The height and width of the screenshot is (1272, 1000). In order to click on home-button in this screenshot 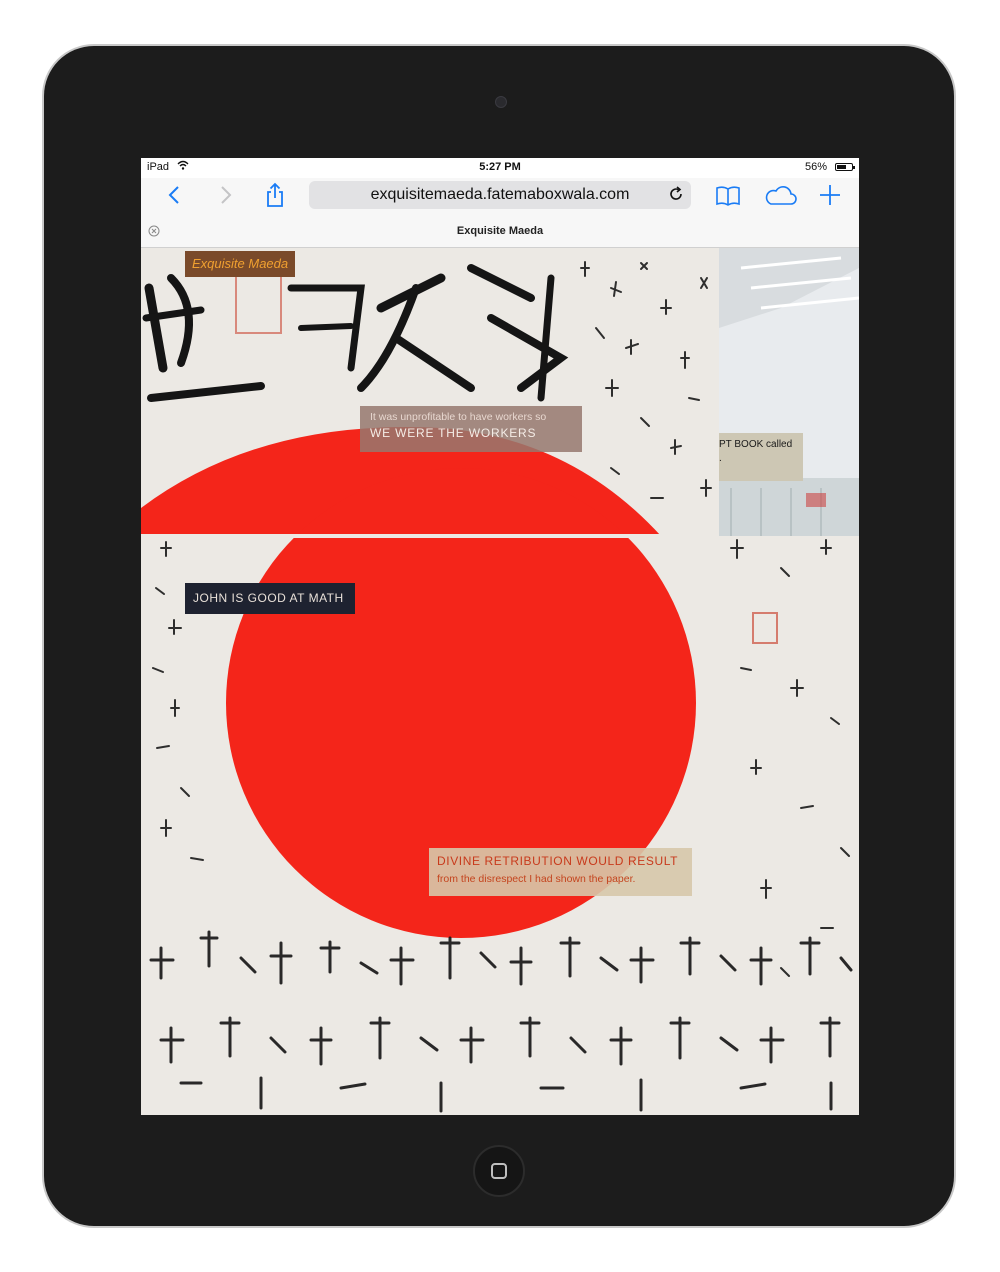, I will do `click(499, 1171)`.